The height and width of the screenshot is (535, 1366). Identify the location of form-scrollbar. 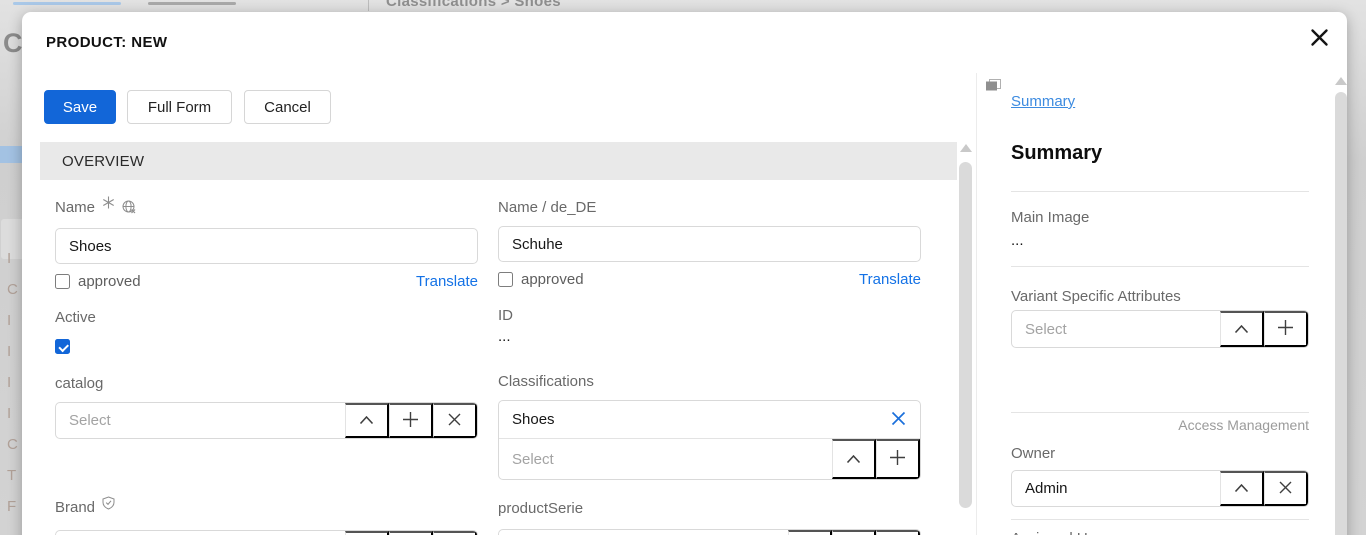
(965, 326).